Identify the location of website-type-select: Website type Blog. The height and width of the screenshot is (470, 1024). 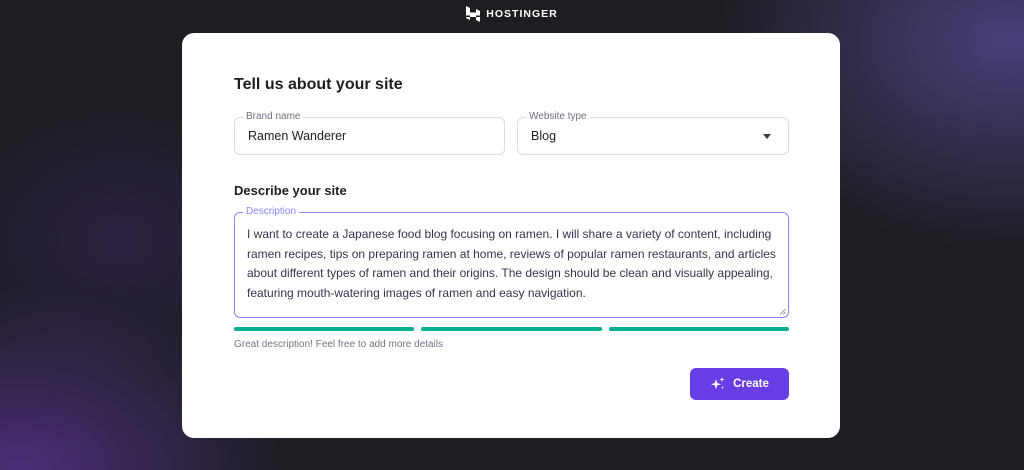
(653, 133).